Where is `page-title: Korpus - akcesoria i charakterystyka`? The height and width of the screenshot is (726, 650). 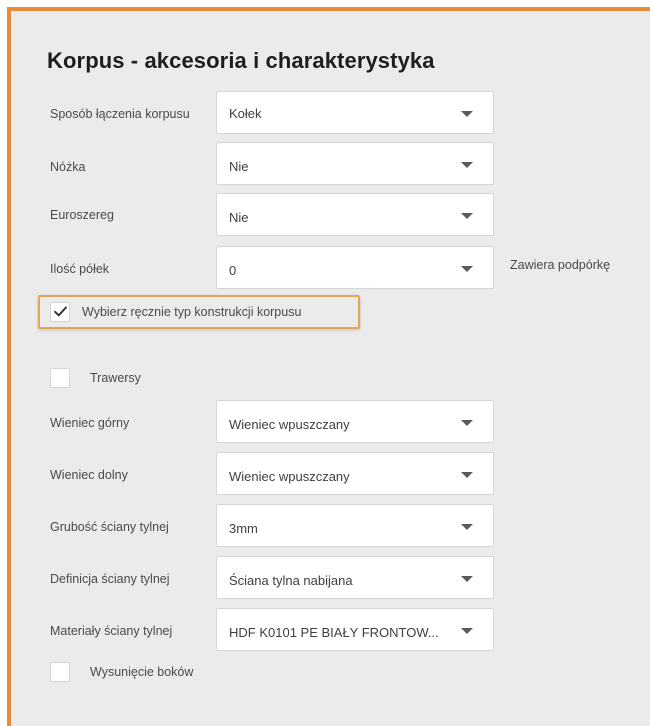
page-title: Korpus - akcesoria i charakterystyka is located at coordinates (241, 60).